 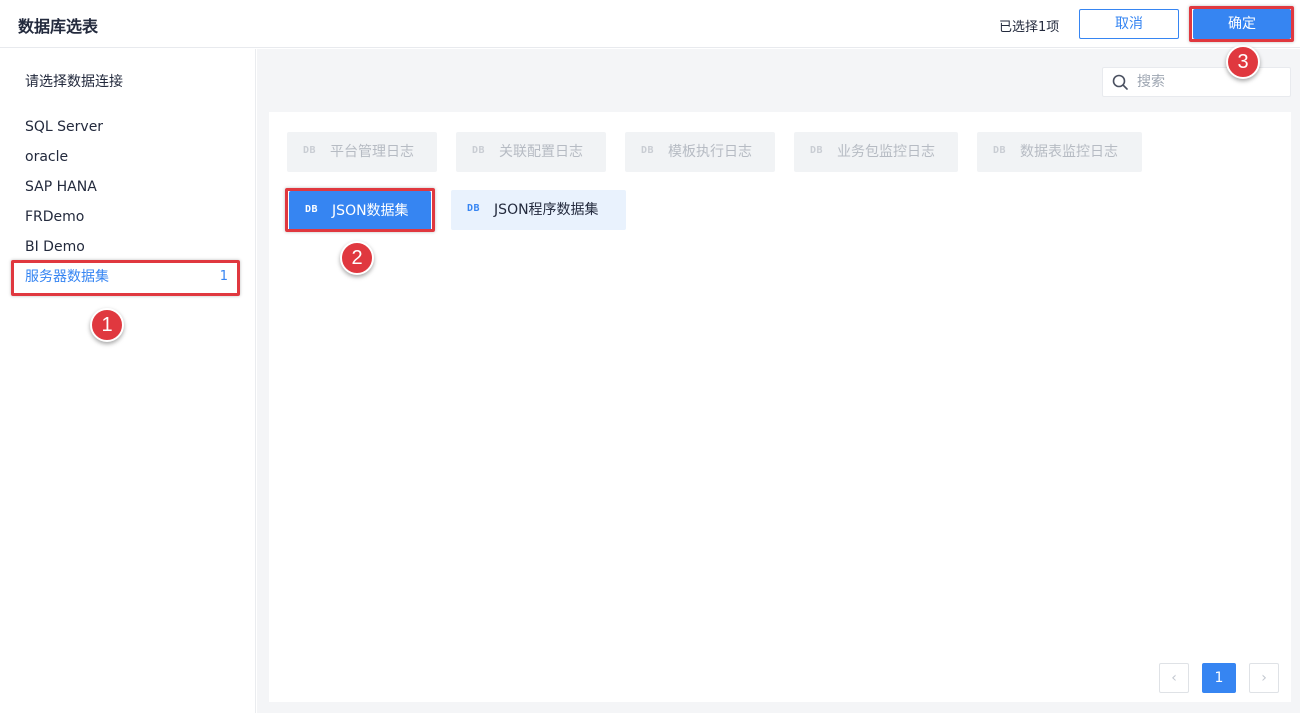 What do you see at coordinates (107, 325) in the screenshot?
I see `step-badge-1: 1` at bounding box center [107, 325].